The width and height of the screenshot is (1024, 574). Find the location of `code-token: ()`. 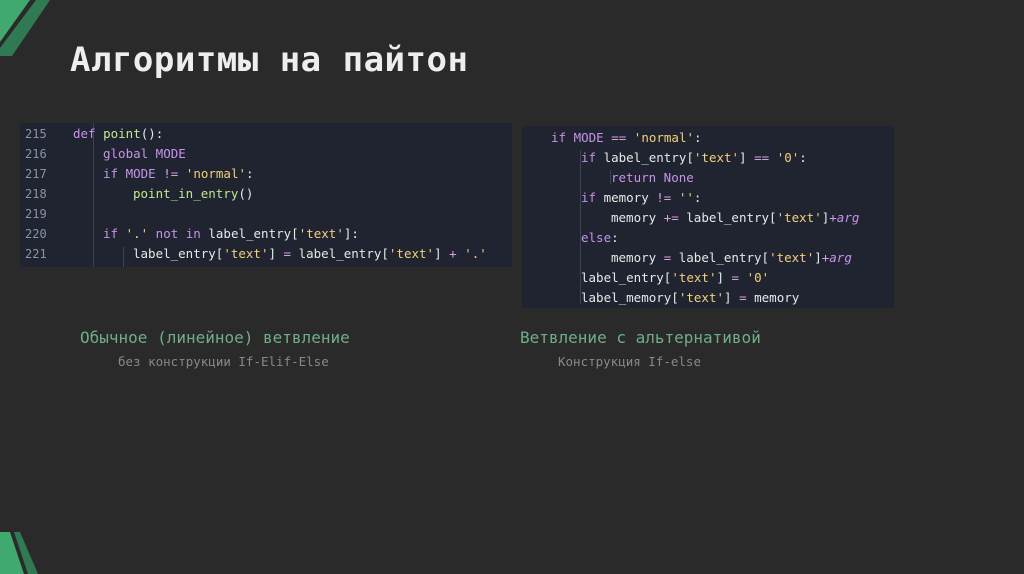

code-token: () is located at coordinates (246, 193).